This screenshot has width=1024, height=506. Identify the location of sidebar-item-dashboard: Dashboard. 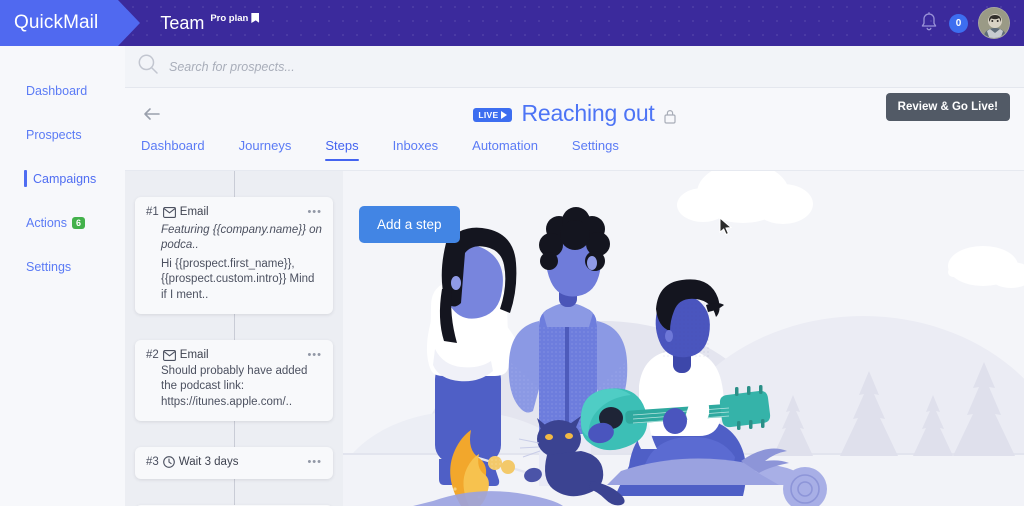
(62, 91).